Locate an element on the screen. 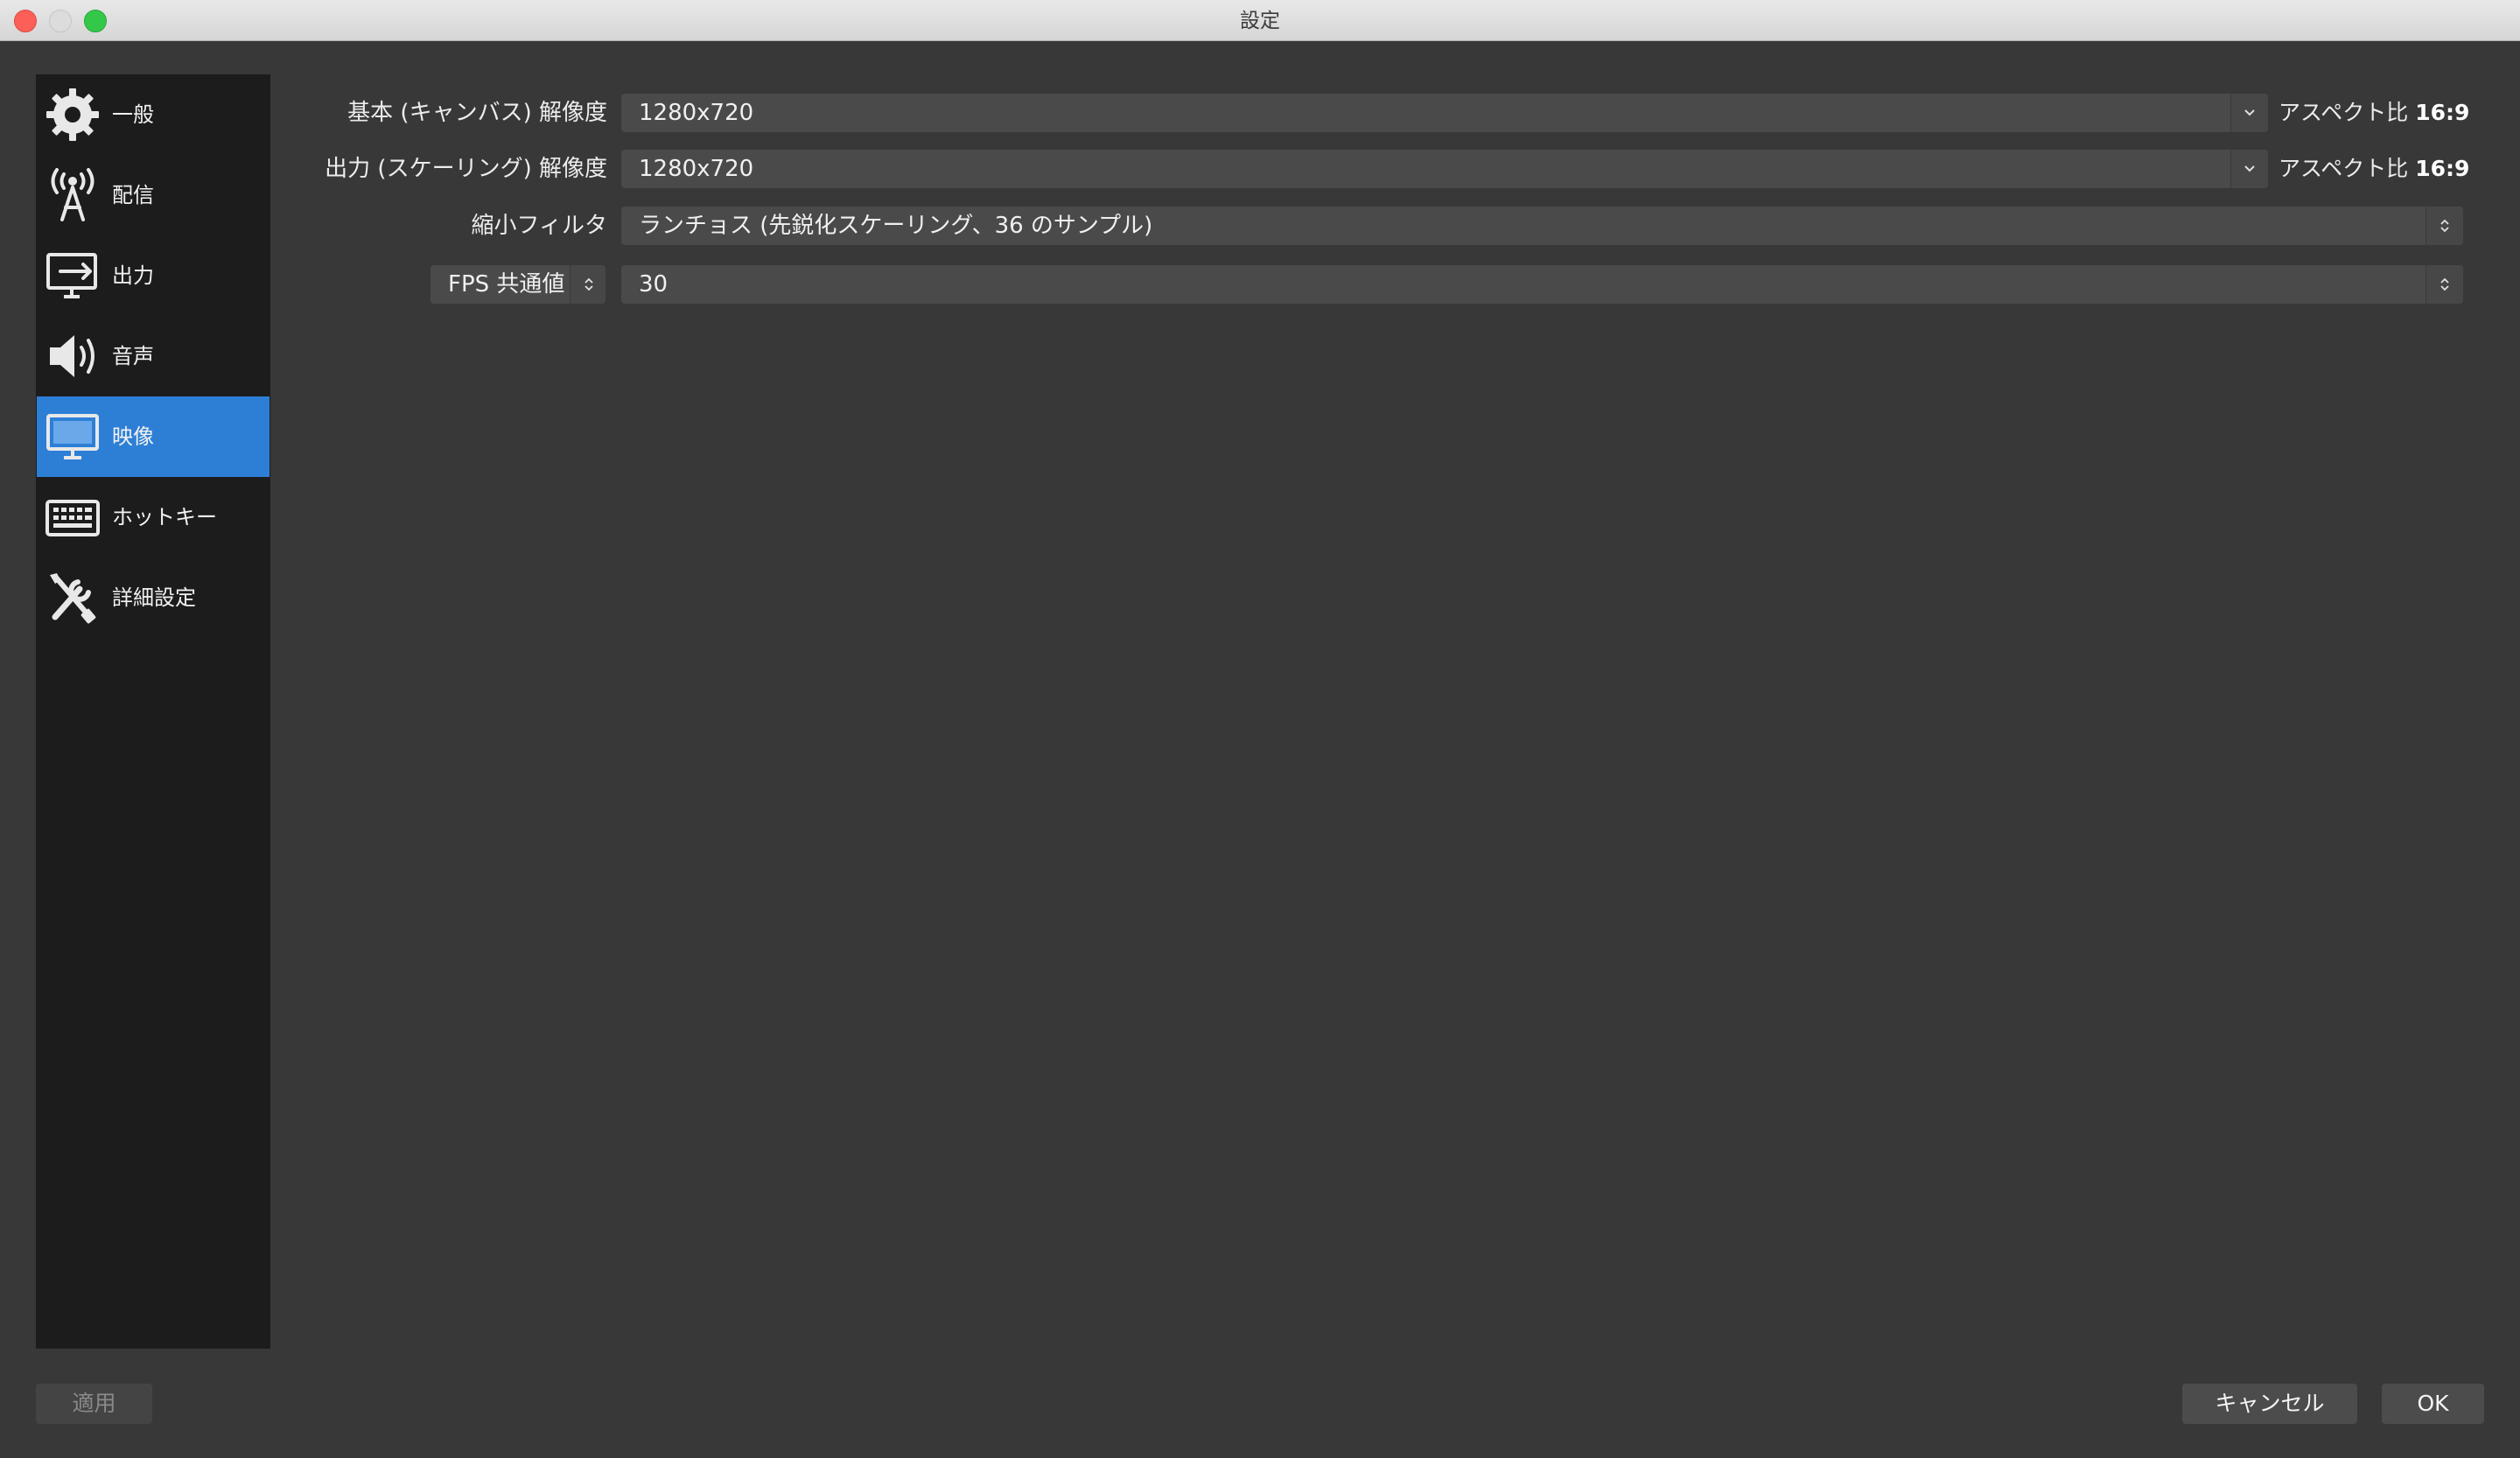 This screenshot has height=1458, width=2520. sidebar-item-advanced: 詳細設定 is located at coordinates (153, 597).